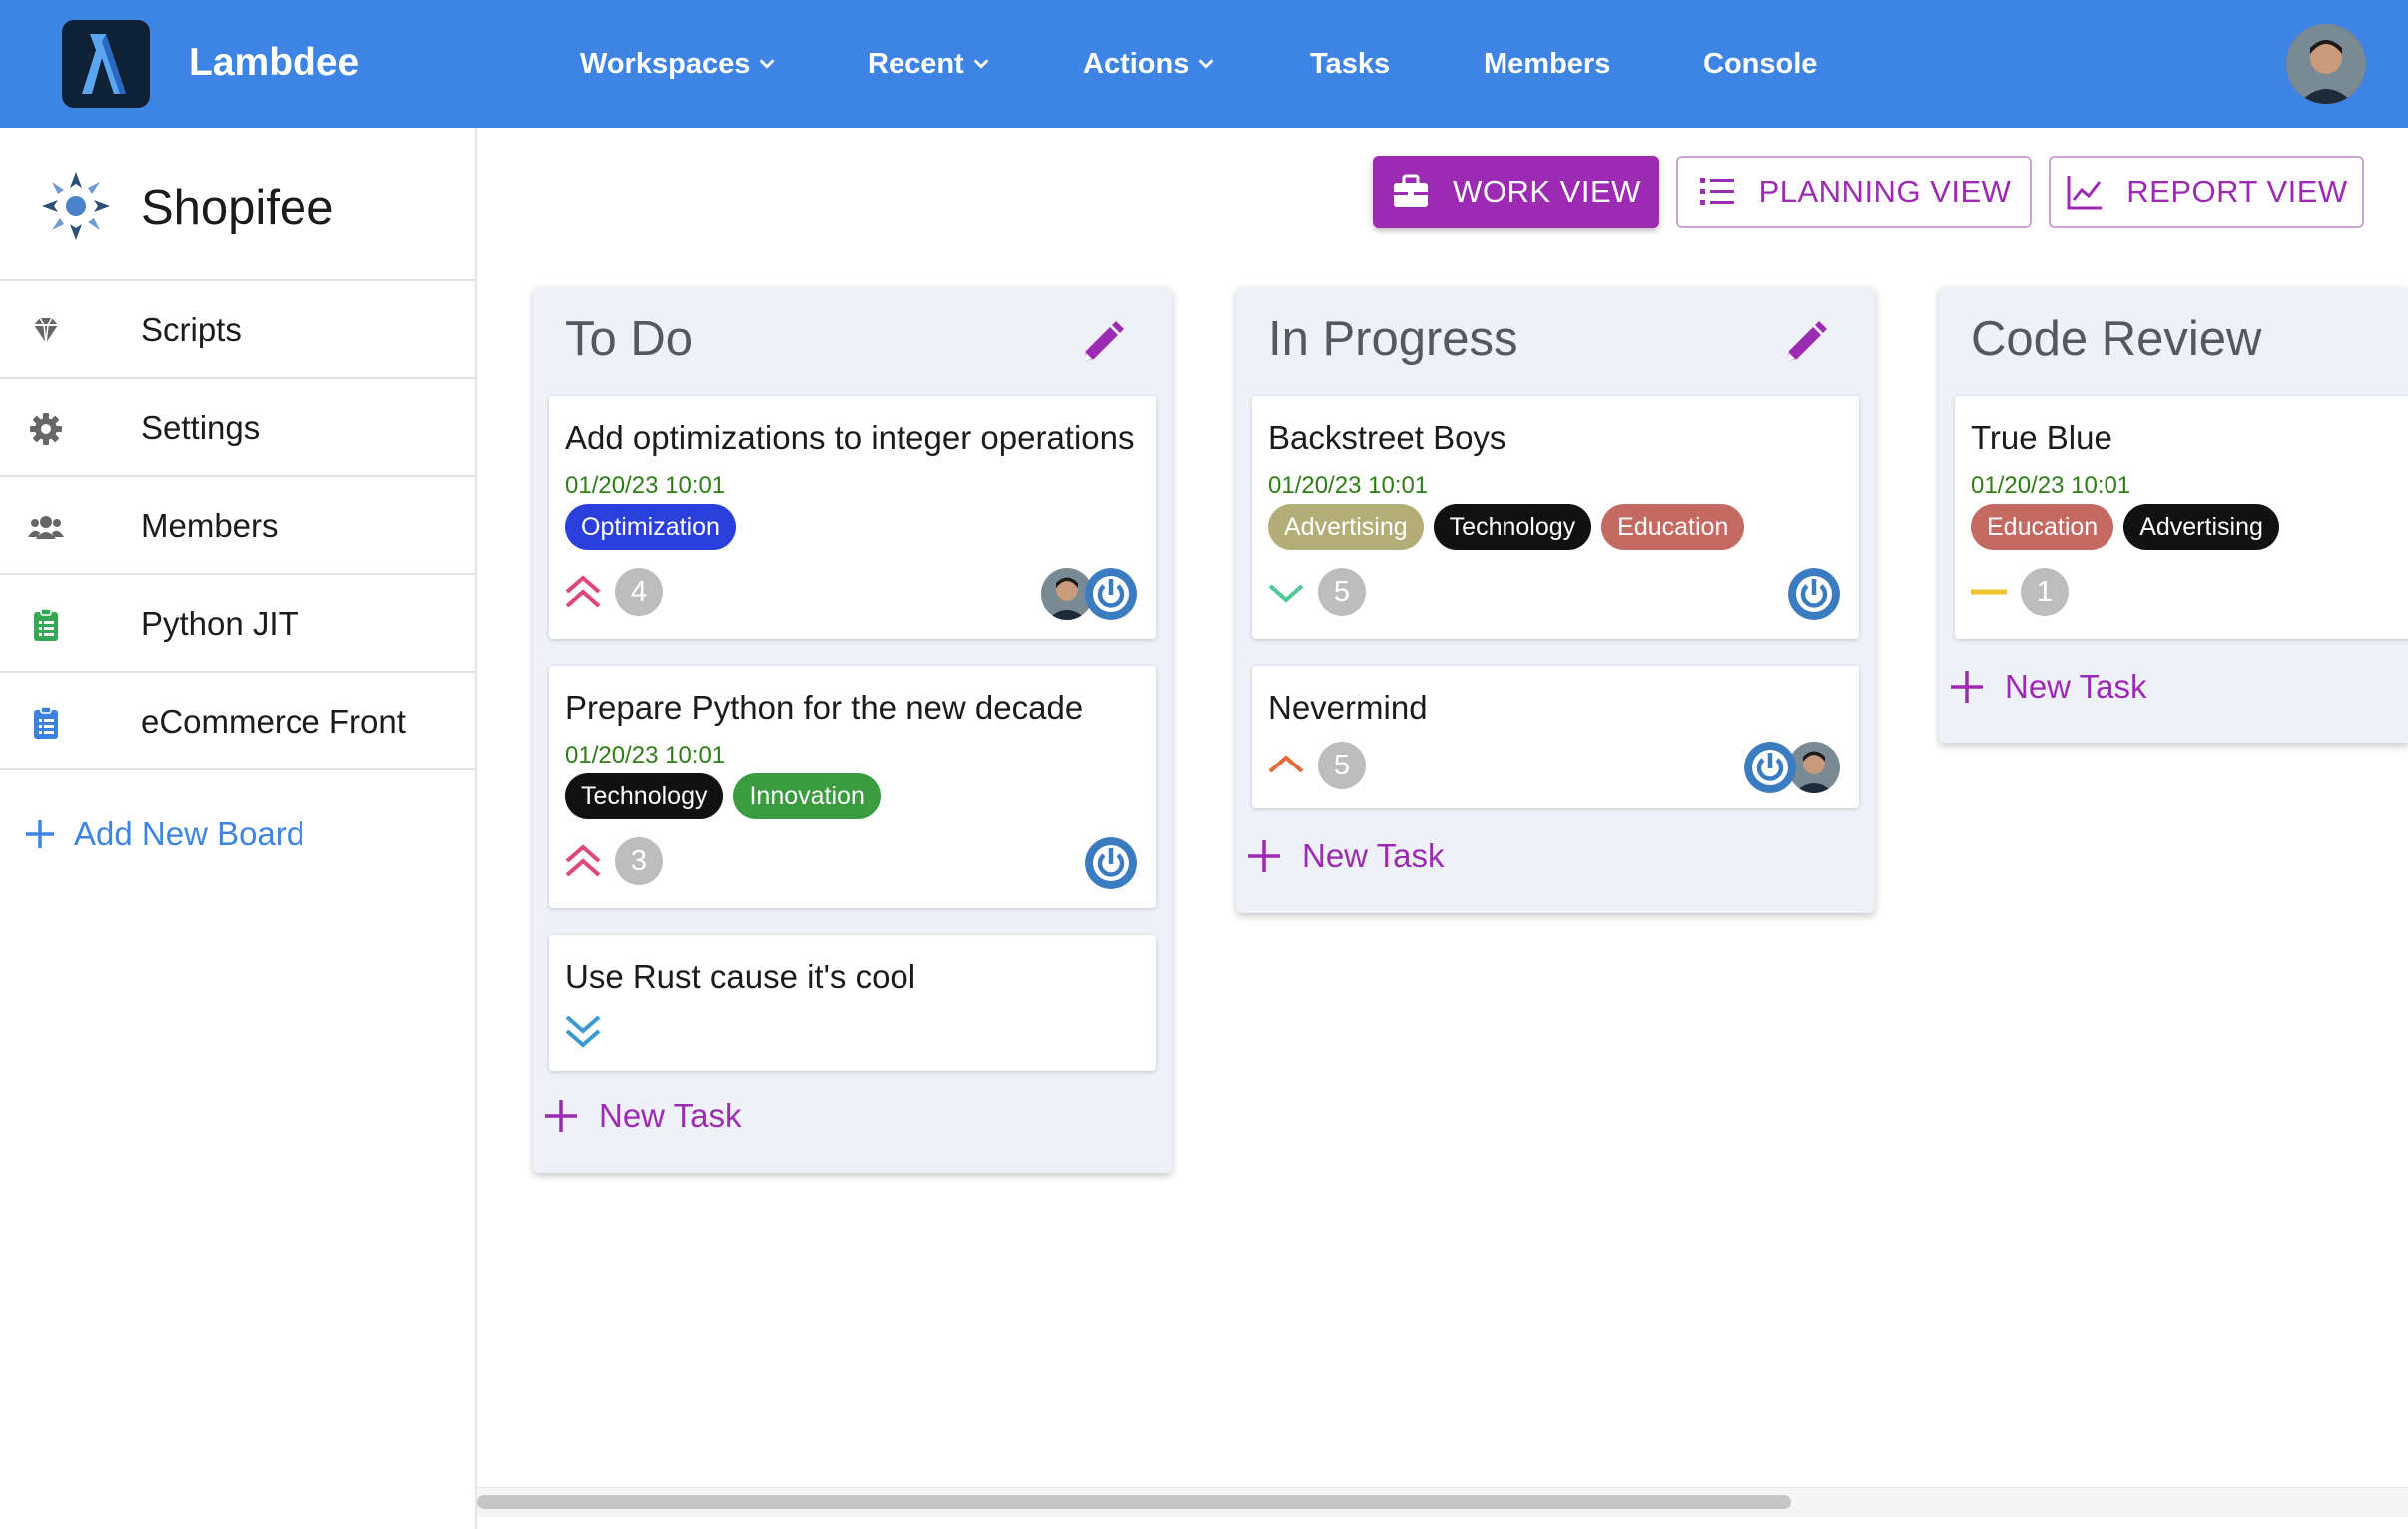 Image resolution: width=2408 pixels, height=1529 pixels. What do you see at coordinates (274, 63) in the screenshot?
I see `app-title: Lambdee` at bounding box center [274, 63].